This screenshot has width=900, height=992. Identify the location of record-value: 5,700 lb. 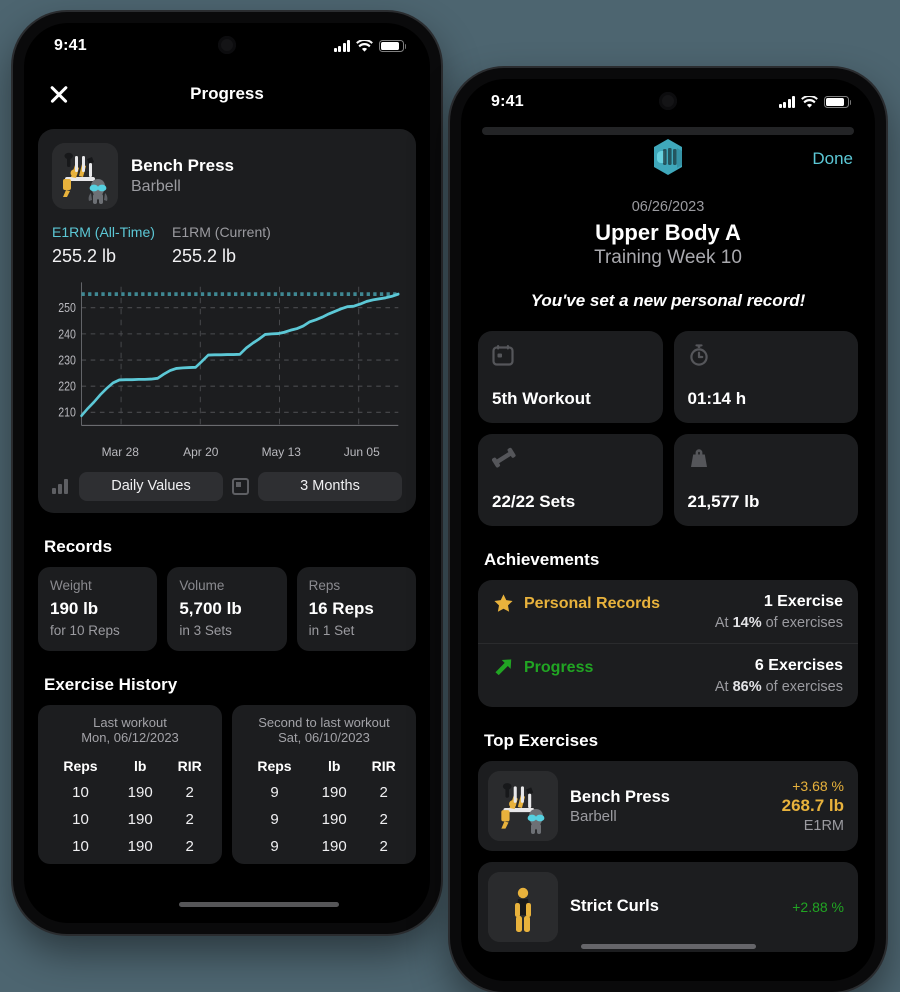
(210, 608).